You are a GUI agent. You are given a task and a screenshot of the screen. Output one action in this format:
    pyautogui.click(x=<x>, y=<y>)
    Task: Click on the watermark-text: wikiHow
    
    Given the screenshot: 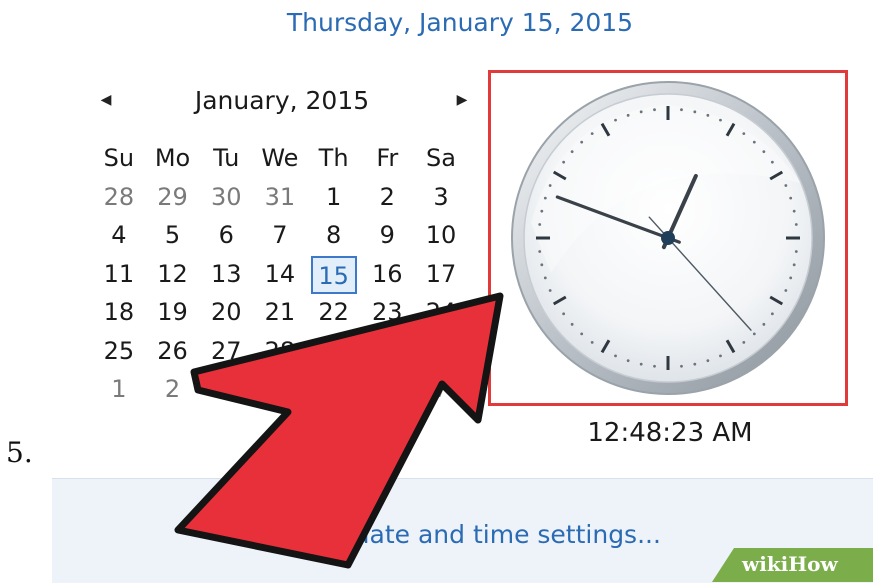 What is the action you would take?
    pyautogui.click(x=790, y=564)
    